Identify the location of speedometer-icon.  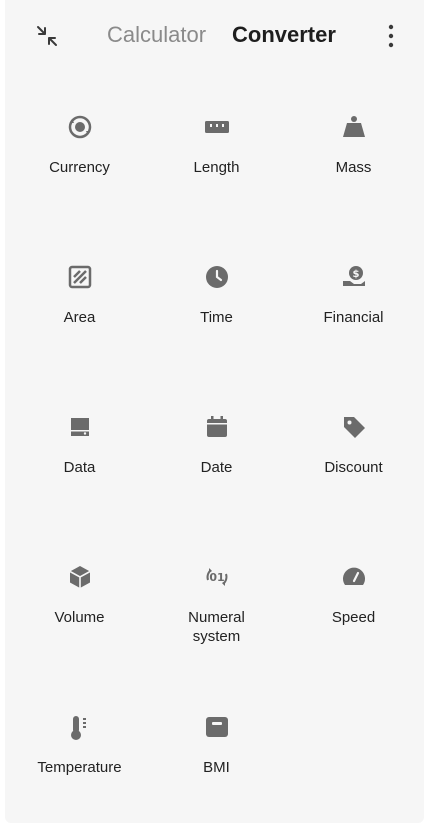
(354, 577).